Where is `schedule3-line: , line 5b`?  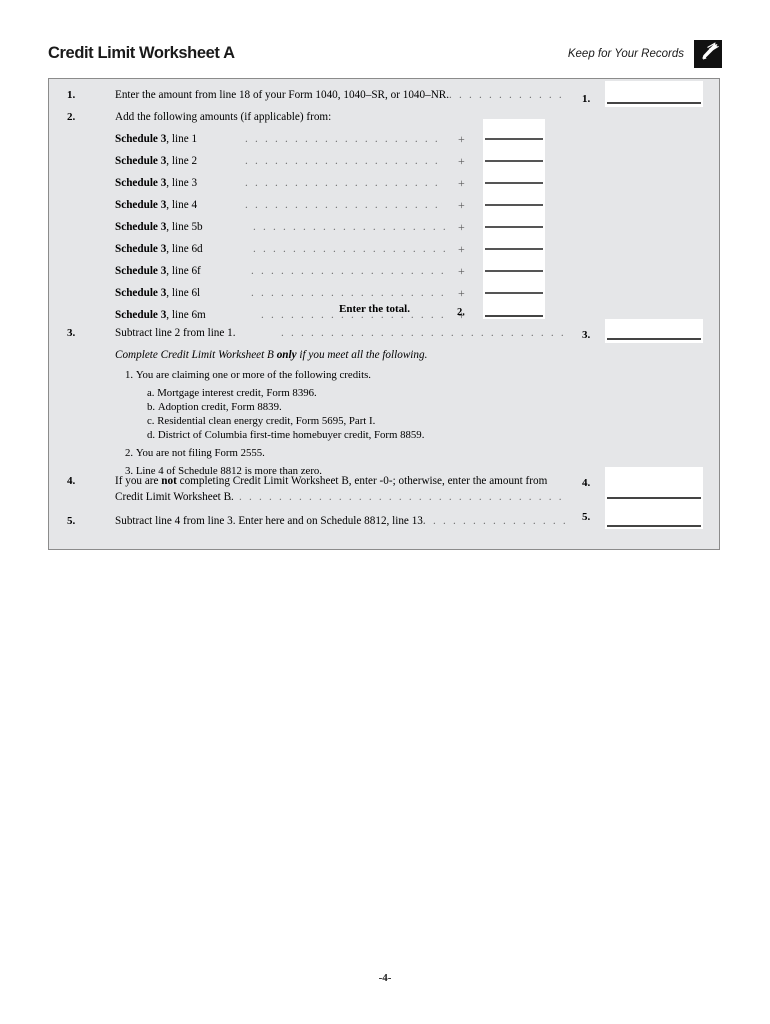
schedule3-line: , line 5b is located at coordinates (184, 227).